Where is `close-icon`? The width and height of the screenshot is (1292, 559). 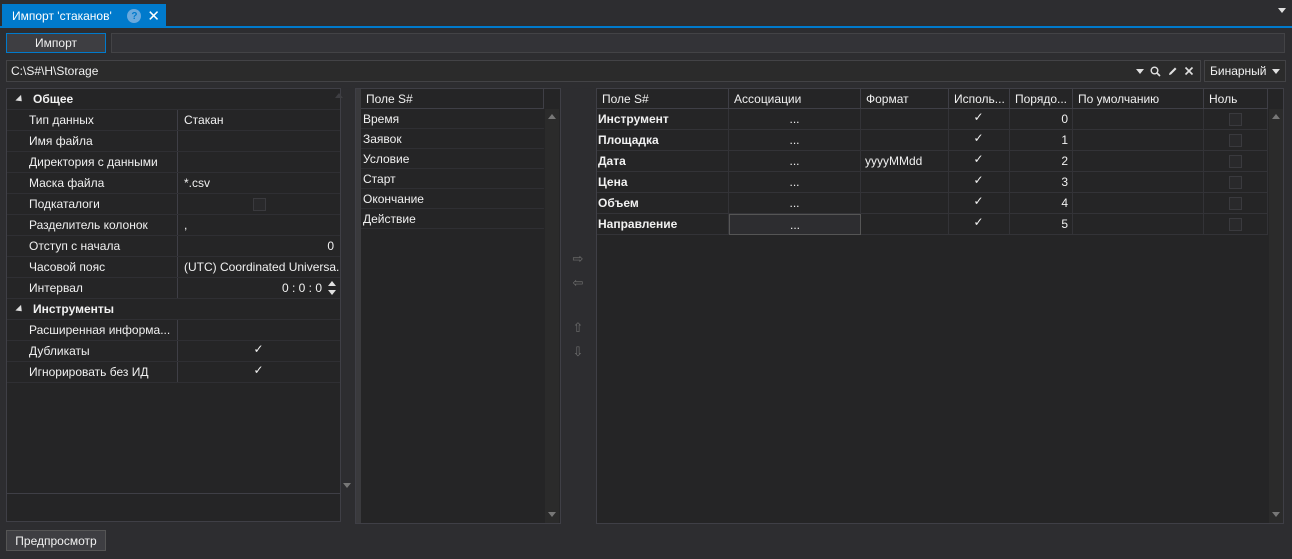
close-icon is located at coordinates (1189, 71).